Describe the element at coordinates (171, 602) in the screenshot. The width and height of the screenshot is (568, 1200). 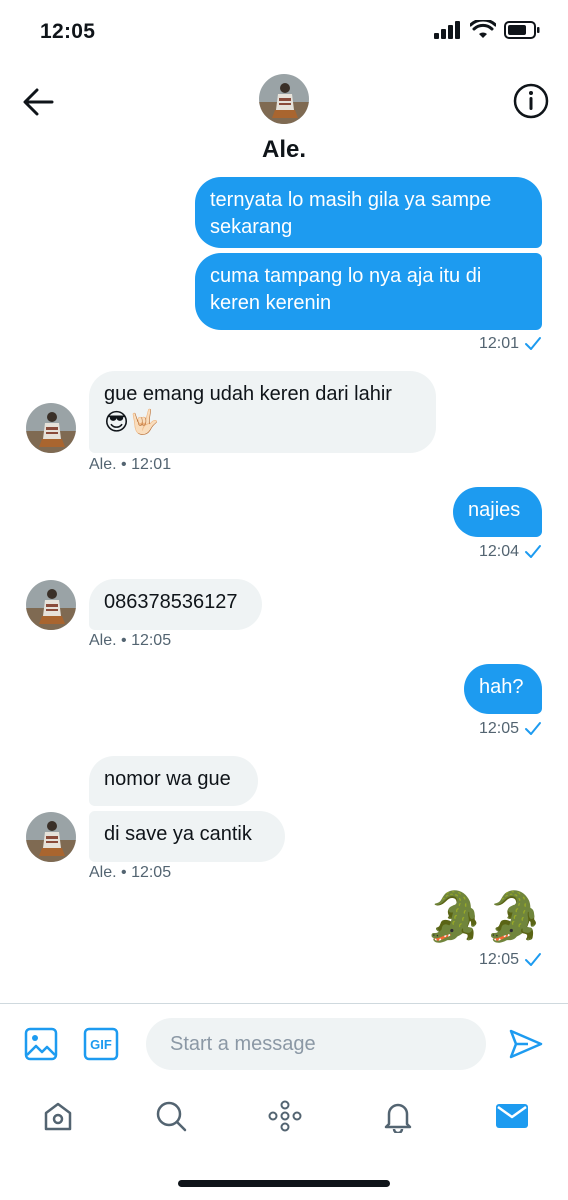
I see `message-line: 086378536127` at that location.